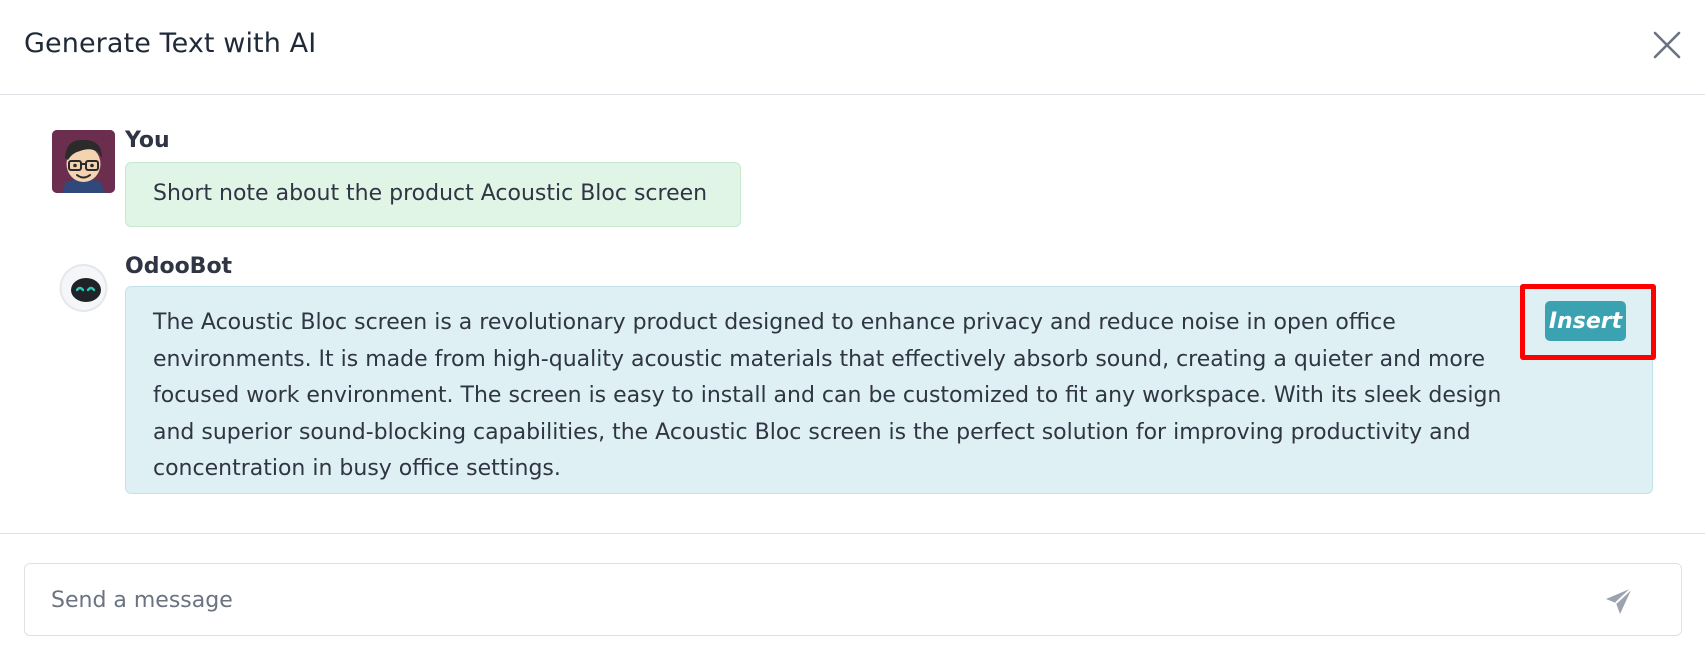 This screenshot has width=1705, height=664. Describe the element at coordinates (811, 600) in the screenshot. I see `message-input` at that location.